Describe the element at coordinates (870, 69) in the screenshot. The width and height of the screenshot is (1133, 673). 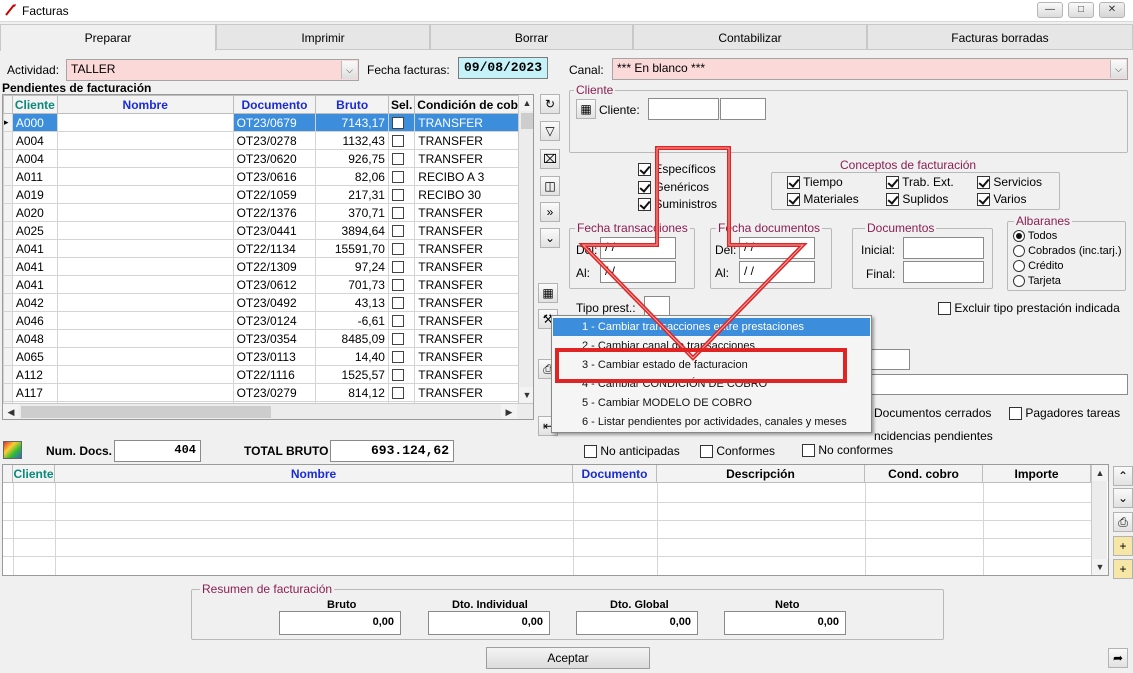
I see `canal-select: *** En blanco *** ⌵` at that location.